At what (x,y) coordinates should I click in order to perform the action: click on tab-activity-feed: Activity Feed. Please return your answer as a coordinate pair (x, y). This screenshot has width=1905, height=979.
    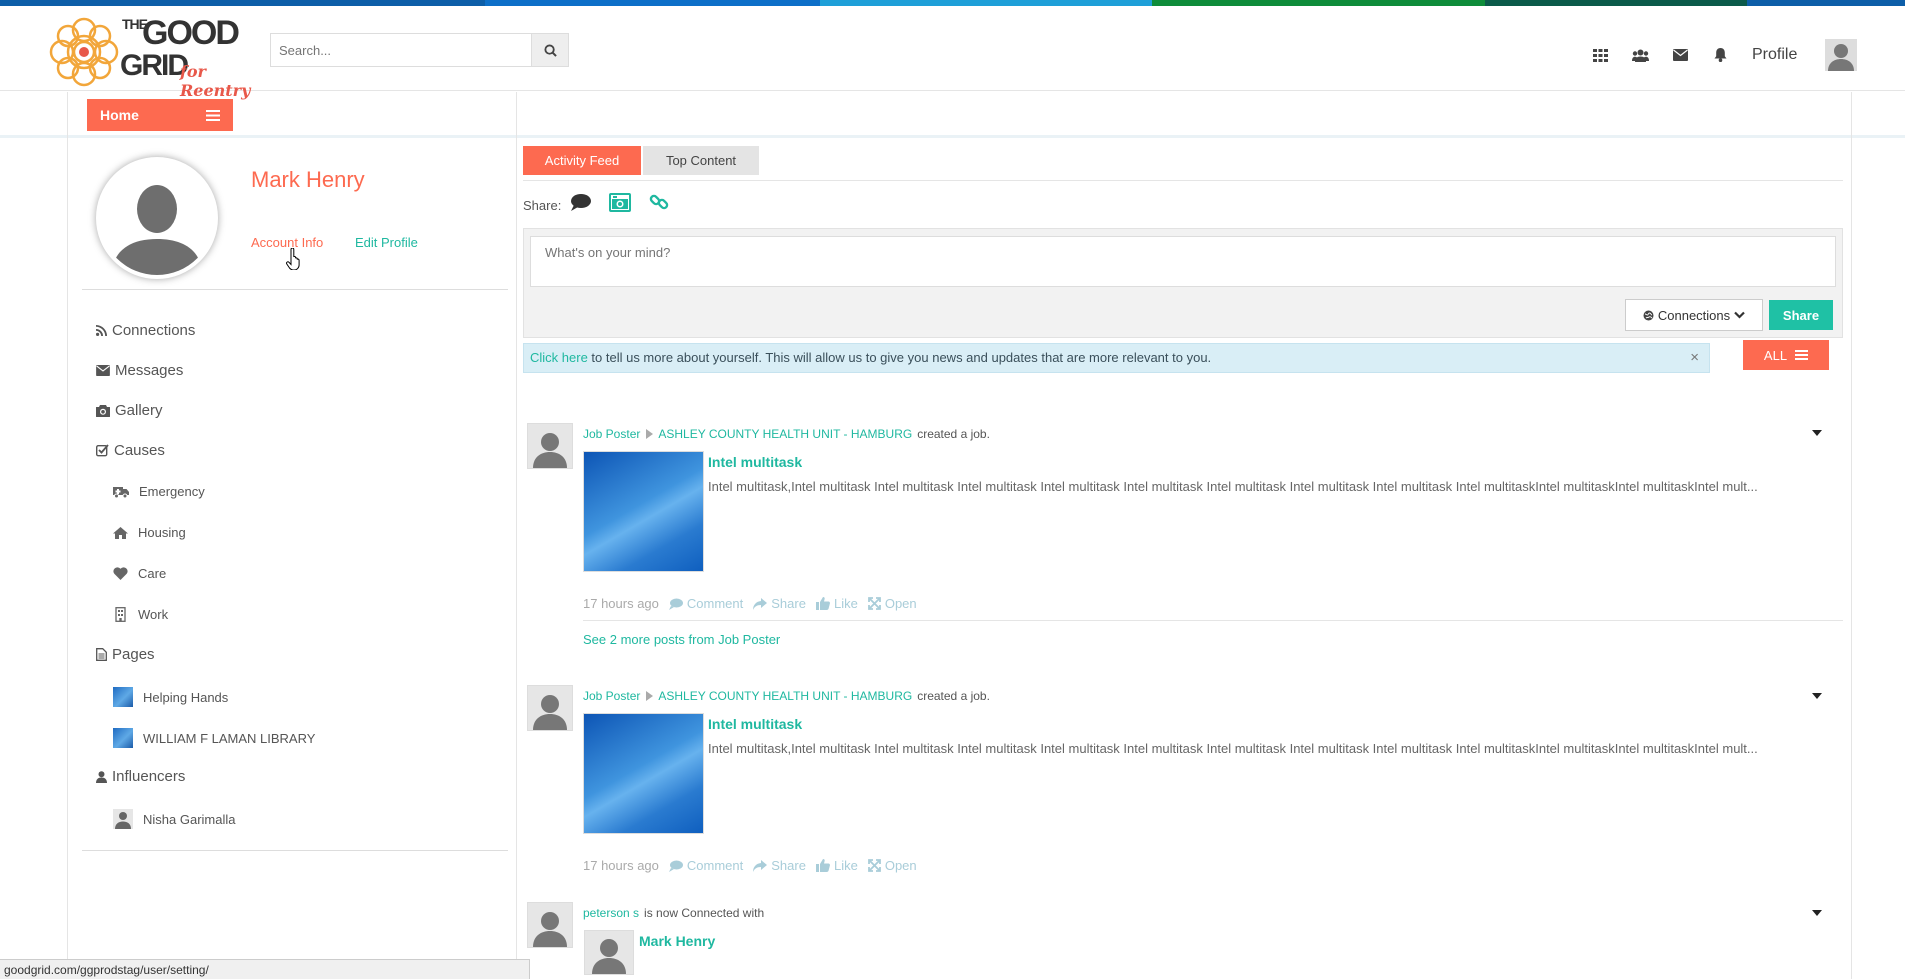
    Looking at the image, I should click on (582, 160).